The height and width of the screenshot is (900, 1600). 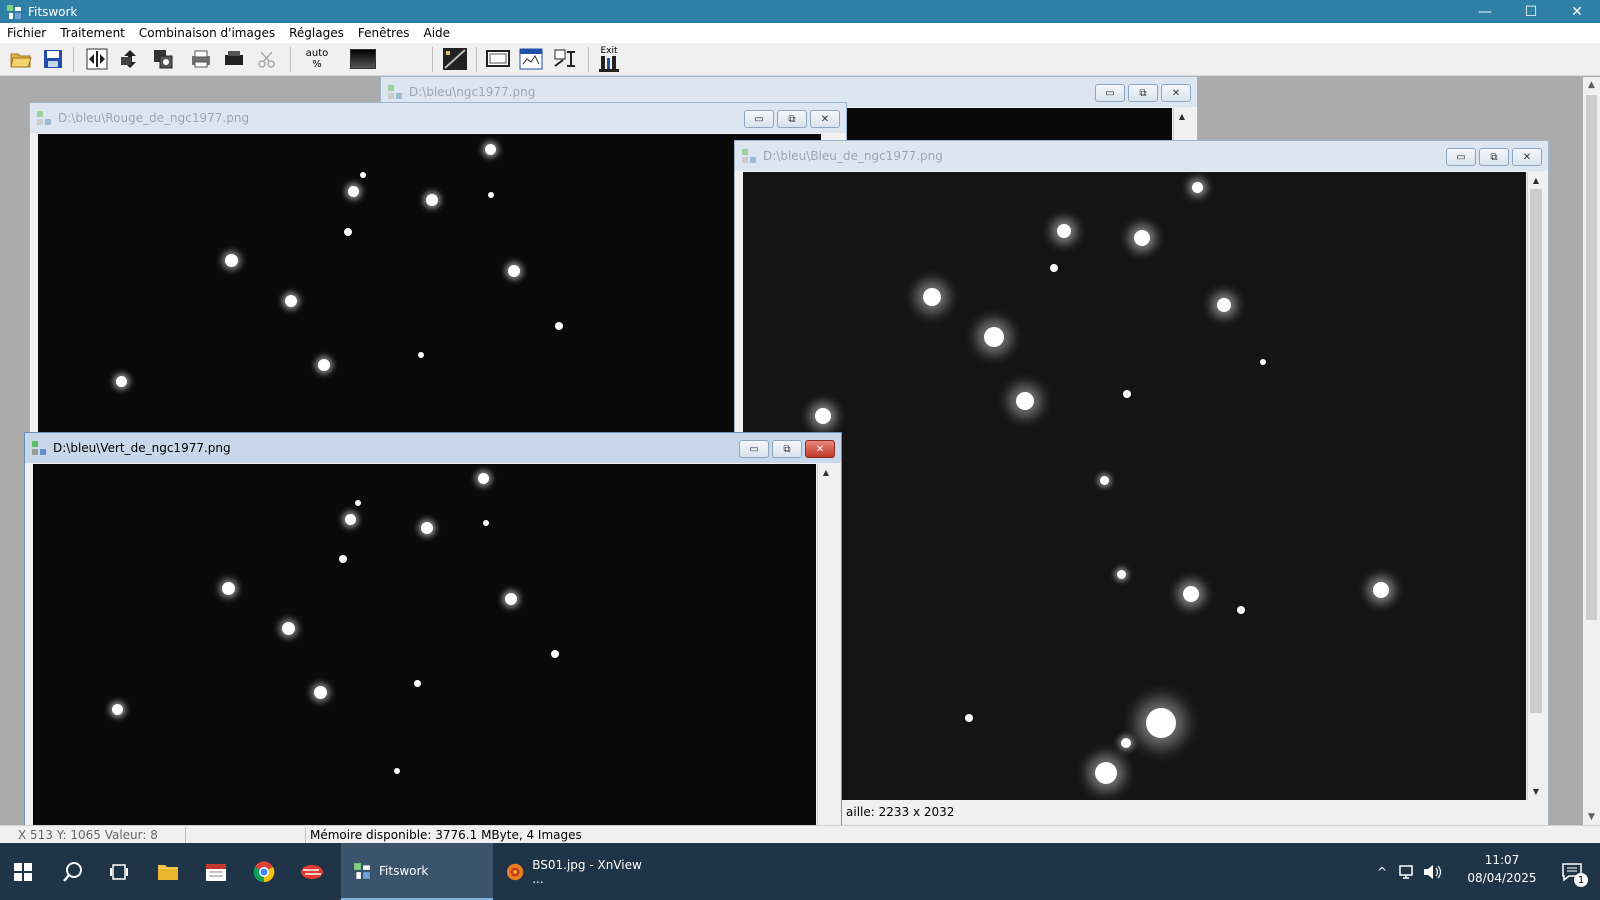 I want to click on notification-button: 1, so click(x=1572, y=871).